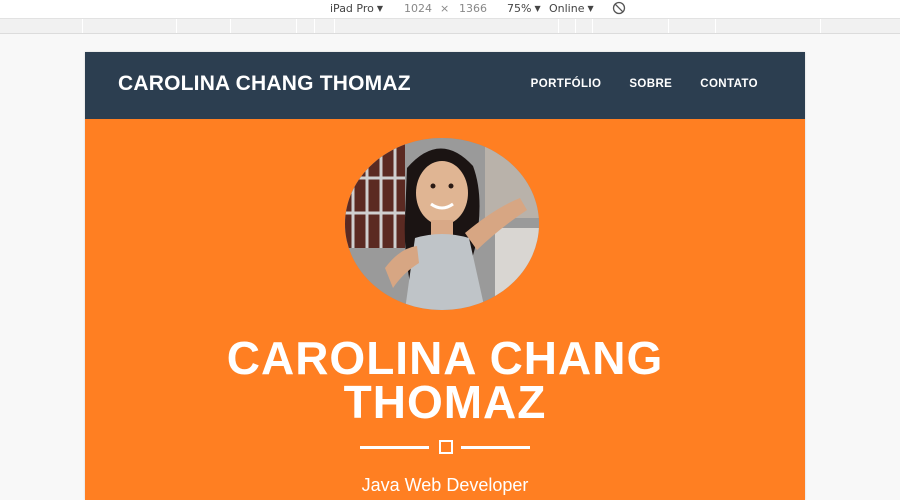 The width and height of the screenshot is (900, 500). I want to click on throttling-select: Online ▼, so click(571, 8).